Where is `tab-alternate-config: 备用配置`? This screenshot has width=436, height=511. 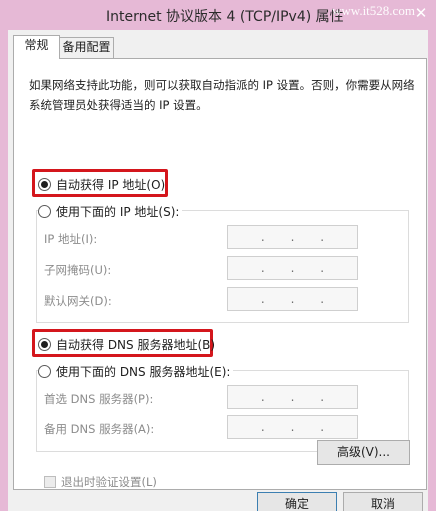 tab-alternate-config: 备用配置 is located at coordinates (86, 47).